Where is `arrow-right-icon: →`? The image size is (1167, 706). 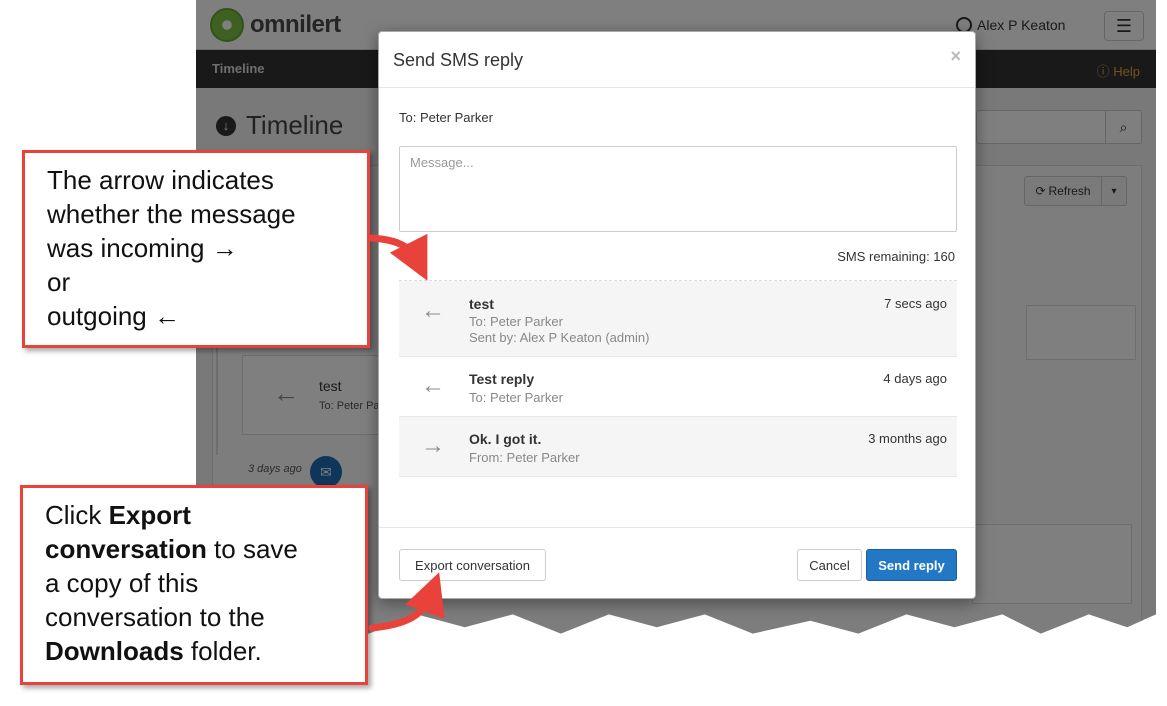
arrow-right-icon: → is located at coordinates (433, 445).